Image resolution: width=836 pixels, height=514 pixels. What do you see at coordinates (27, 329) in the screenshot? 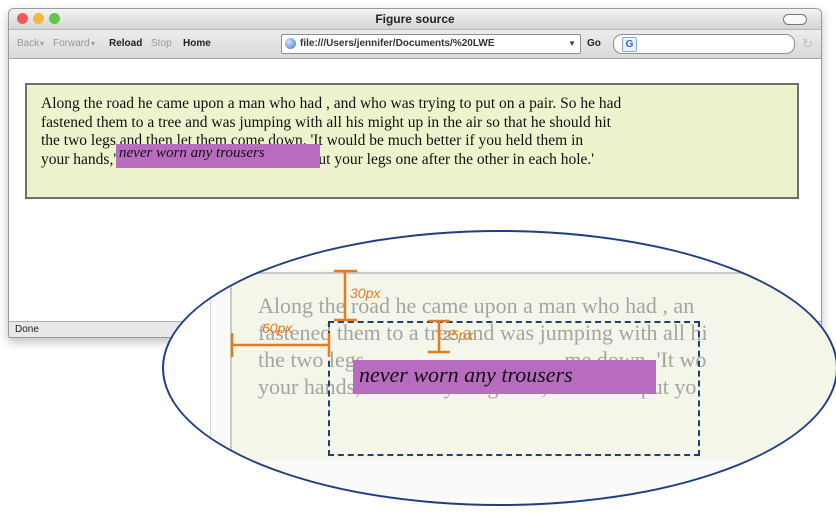
I see `status-text: Done` at bounding box center [27, 329].